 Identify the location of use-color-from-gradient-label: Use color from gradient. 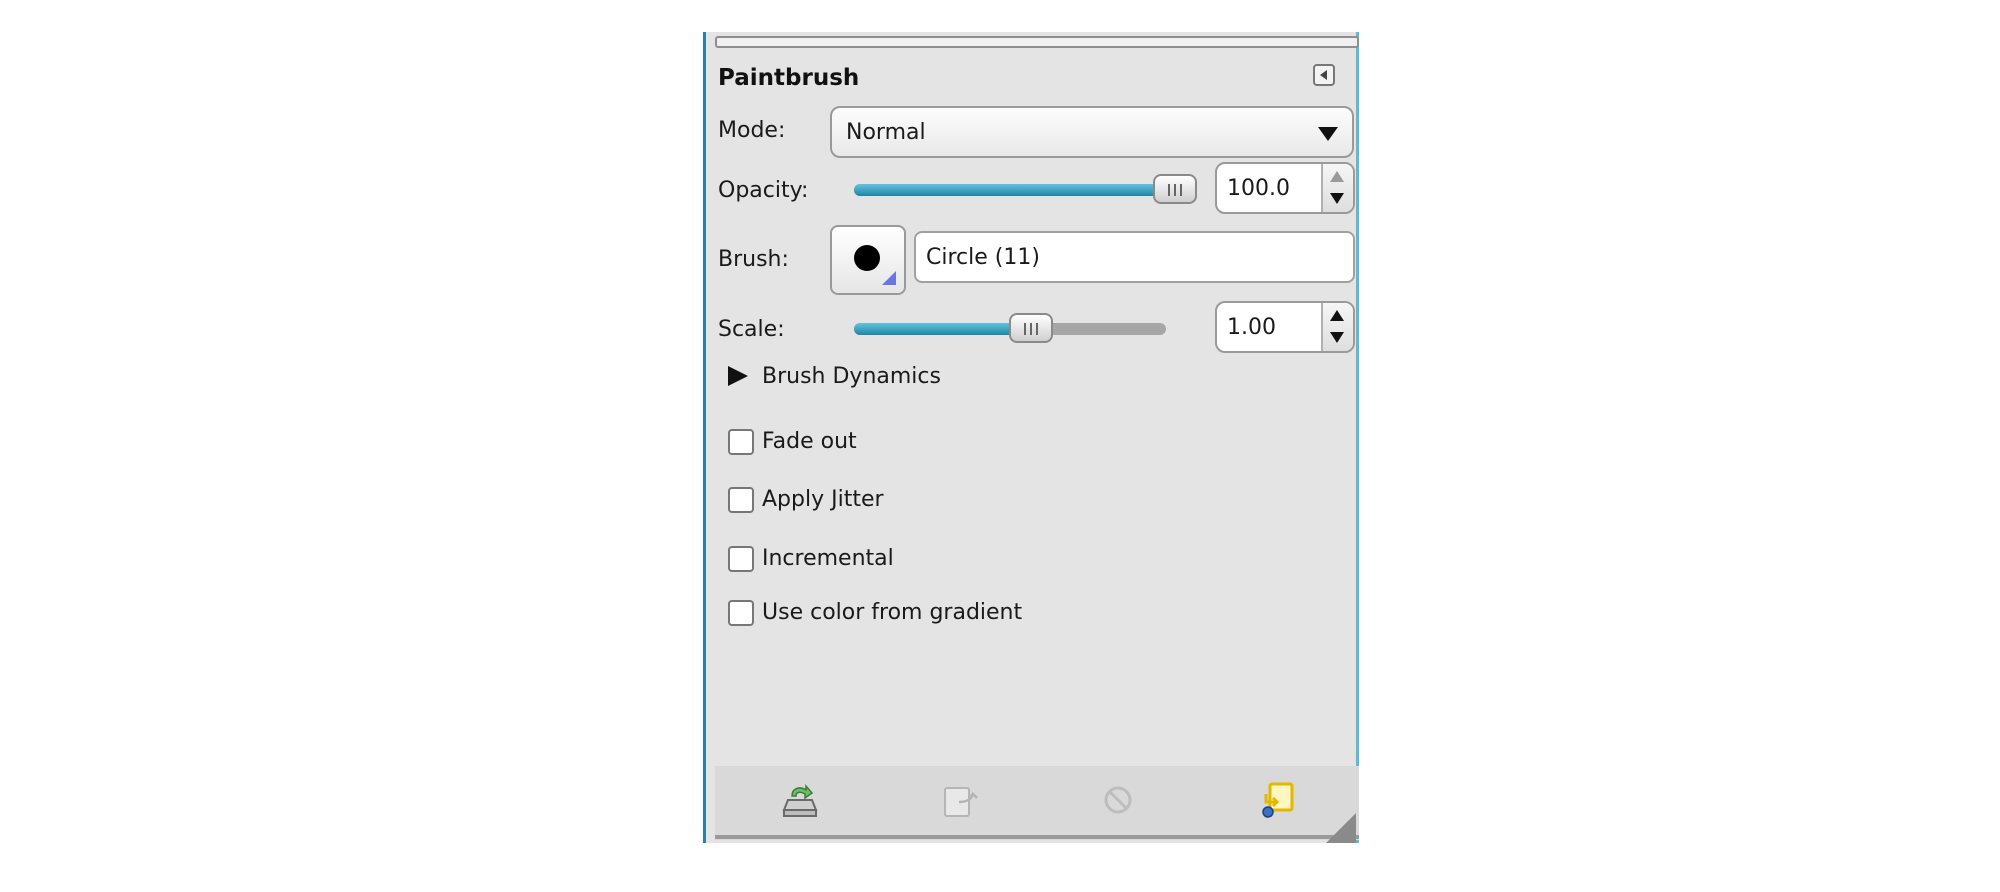
(892, 612).